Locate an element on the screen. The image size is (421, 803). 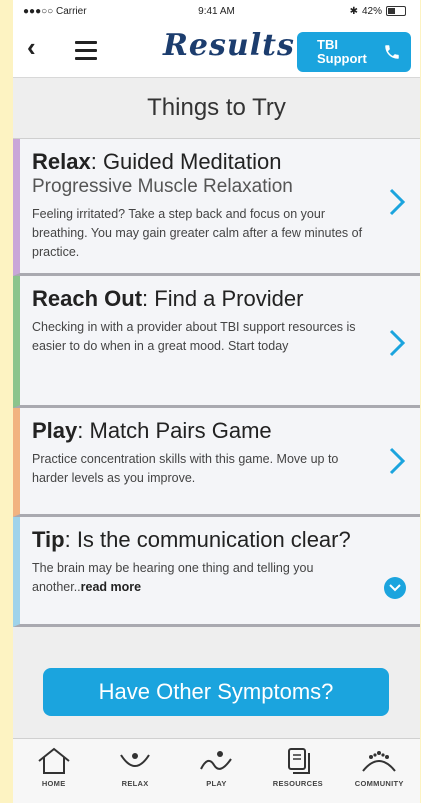
tab-resources: RESOURCES is located at coordinates (298, 771).